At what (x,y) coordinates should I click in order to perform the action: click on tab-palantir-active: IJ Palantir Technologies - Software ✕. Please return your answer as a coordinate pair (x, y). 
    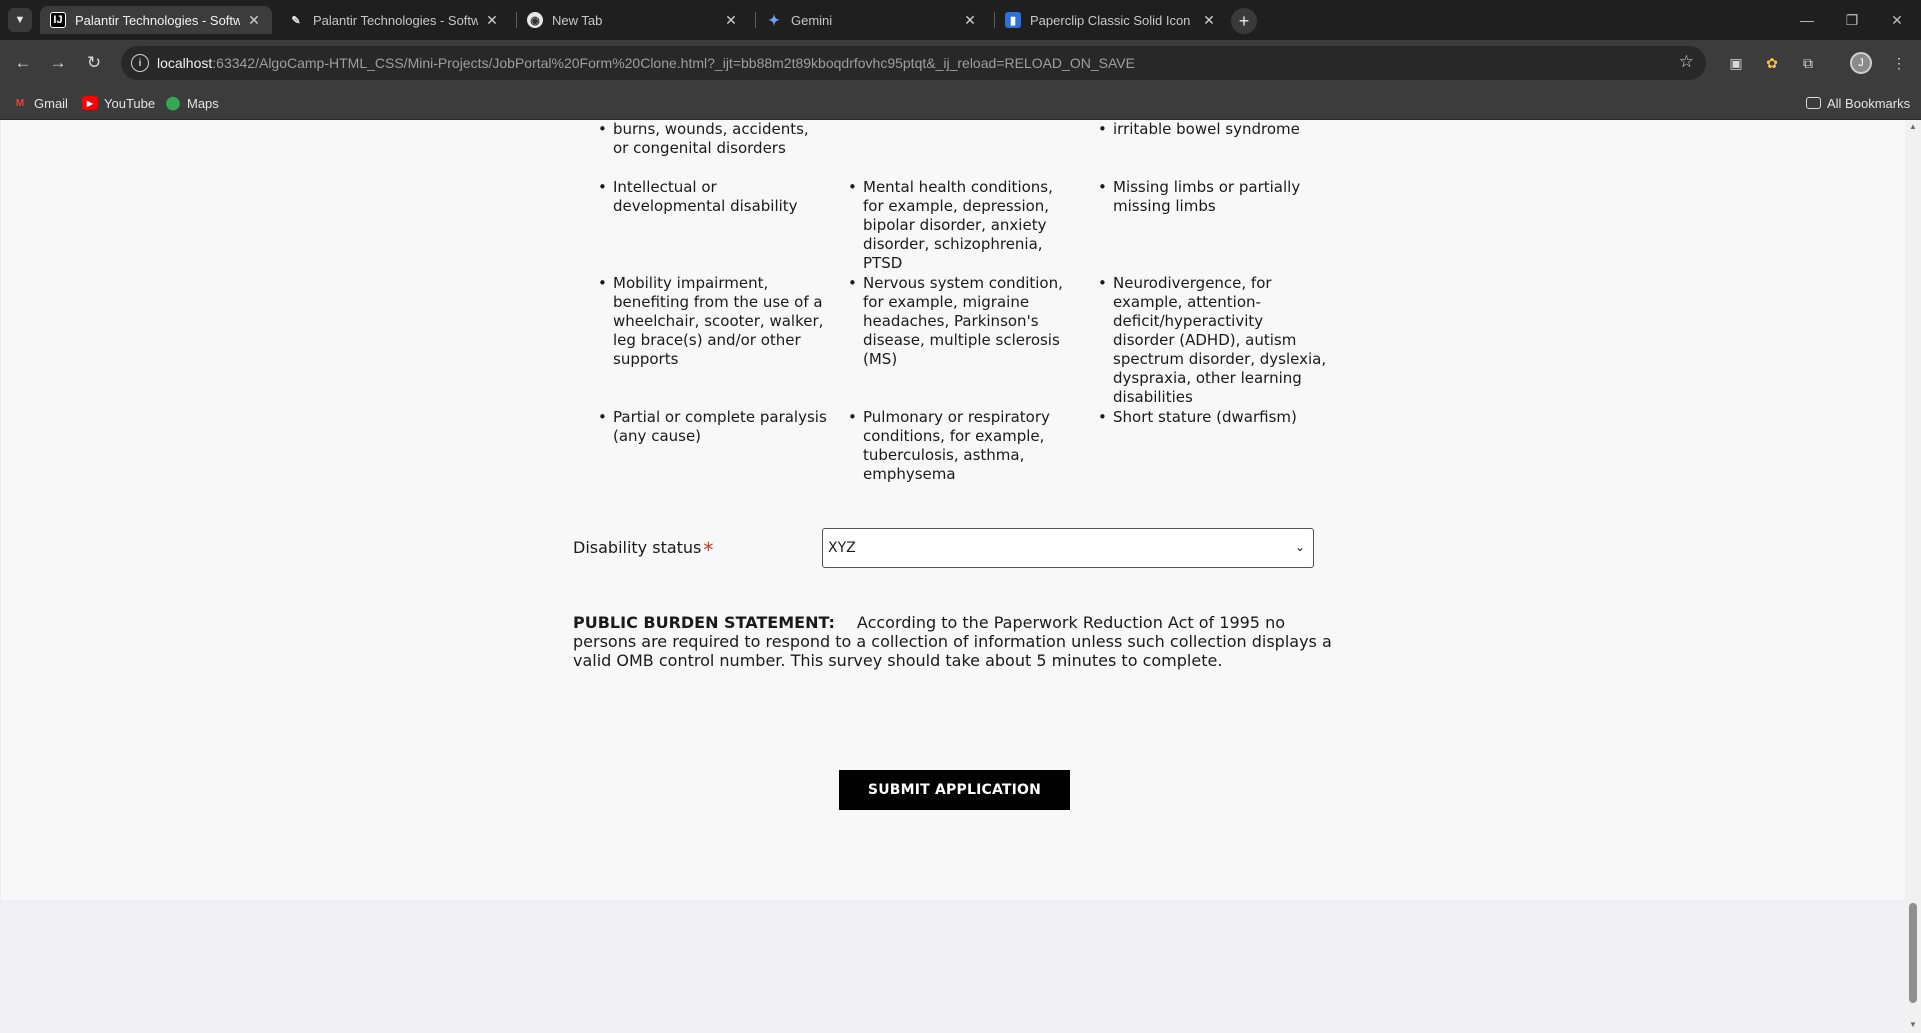
    Looking at the image, I should click on (156, 20).